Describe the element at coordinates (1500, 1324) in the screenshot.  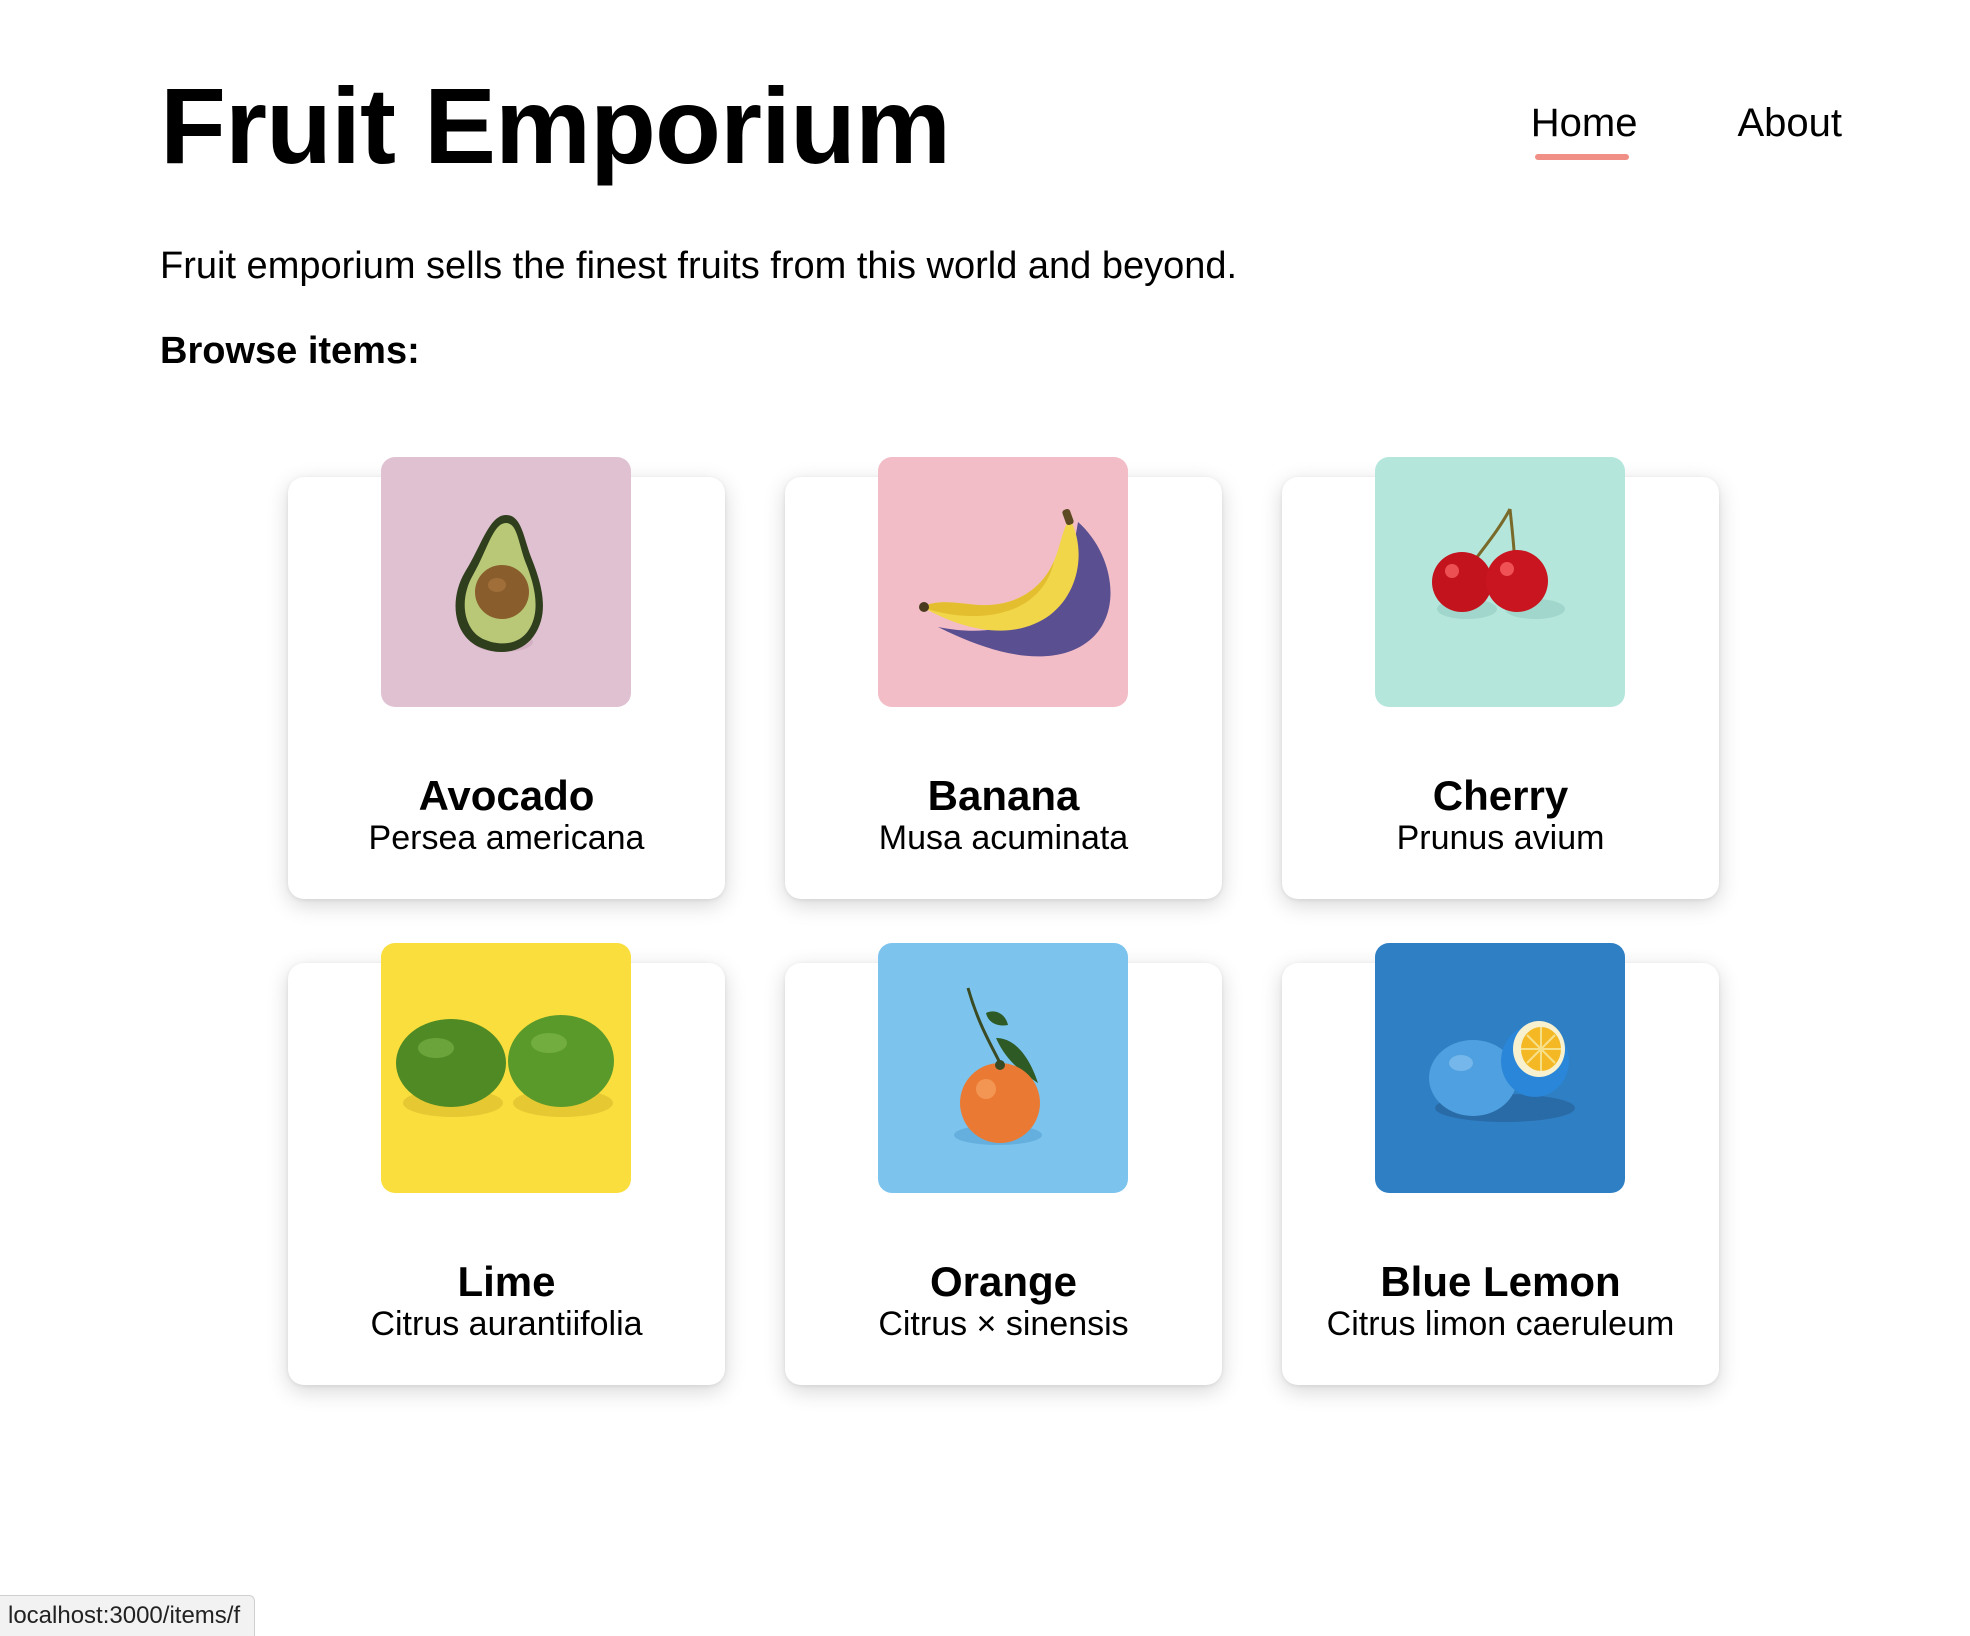
I see `item-scientific-name: Citrus limon caeruleum` at that location.